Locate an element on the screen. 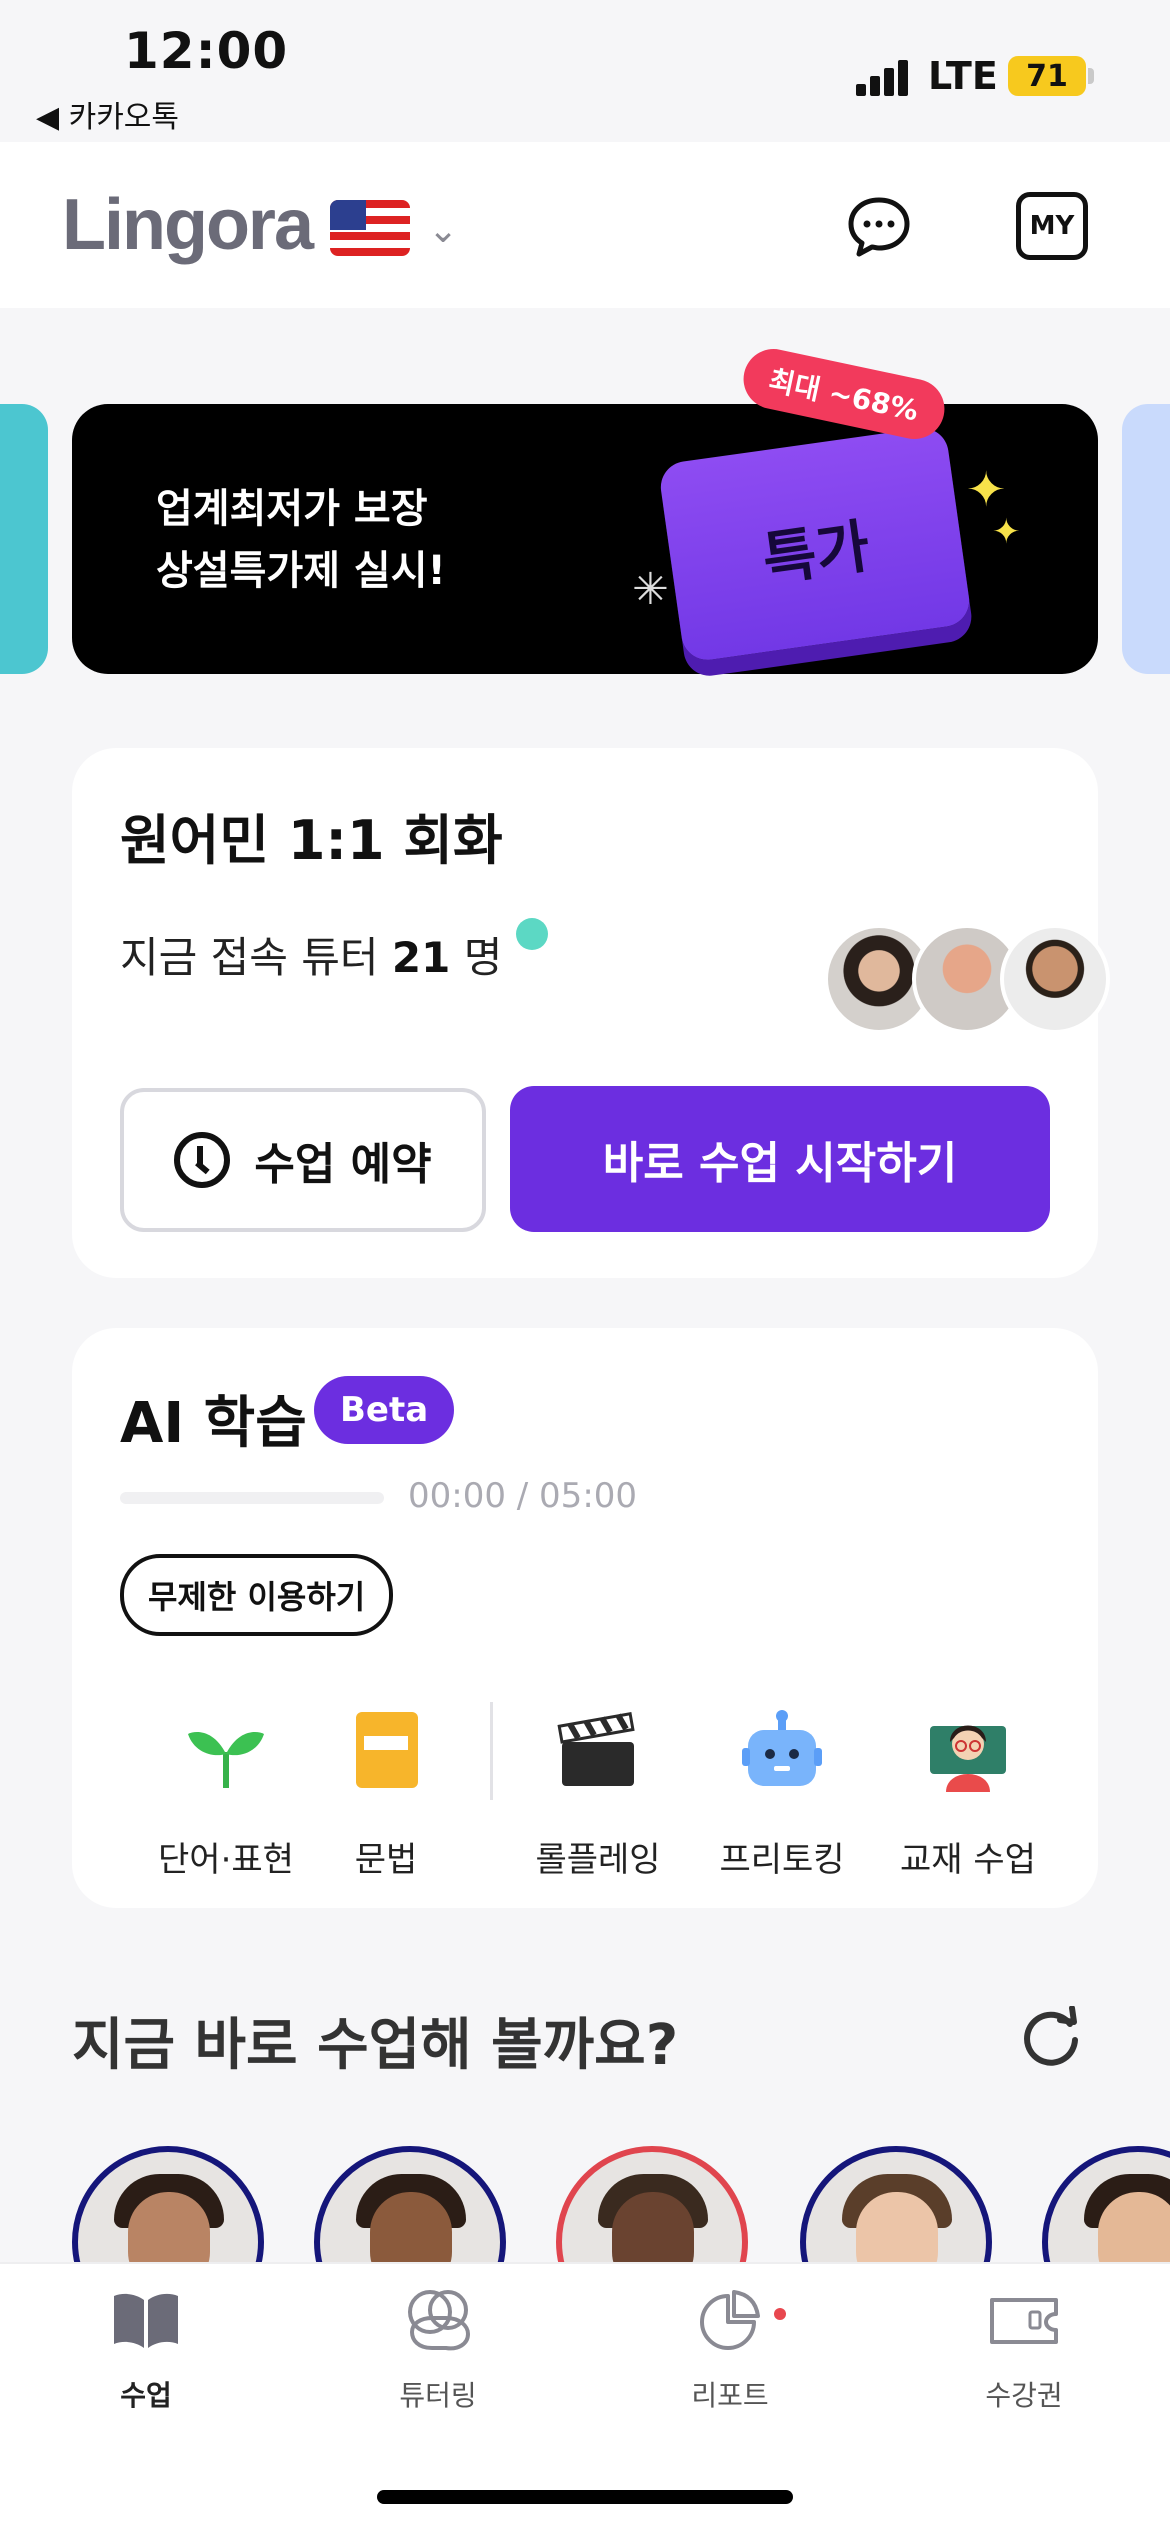 Image resolution: width=1170 pixels, height=2532 pixels. nav-label: 튜터링 is located at coordinates (438, 2395).